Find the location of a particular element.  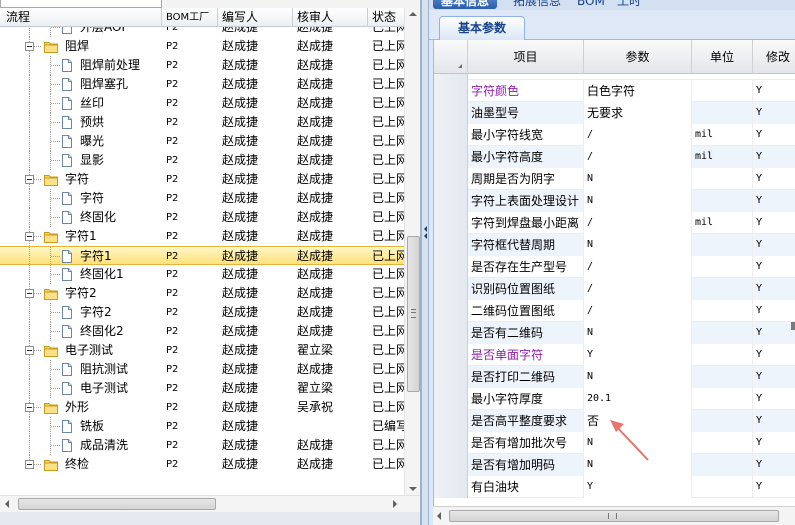

tree-vertical-scrollbar is located at coordinates (412, 251).